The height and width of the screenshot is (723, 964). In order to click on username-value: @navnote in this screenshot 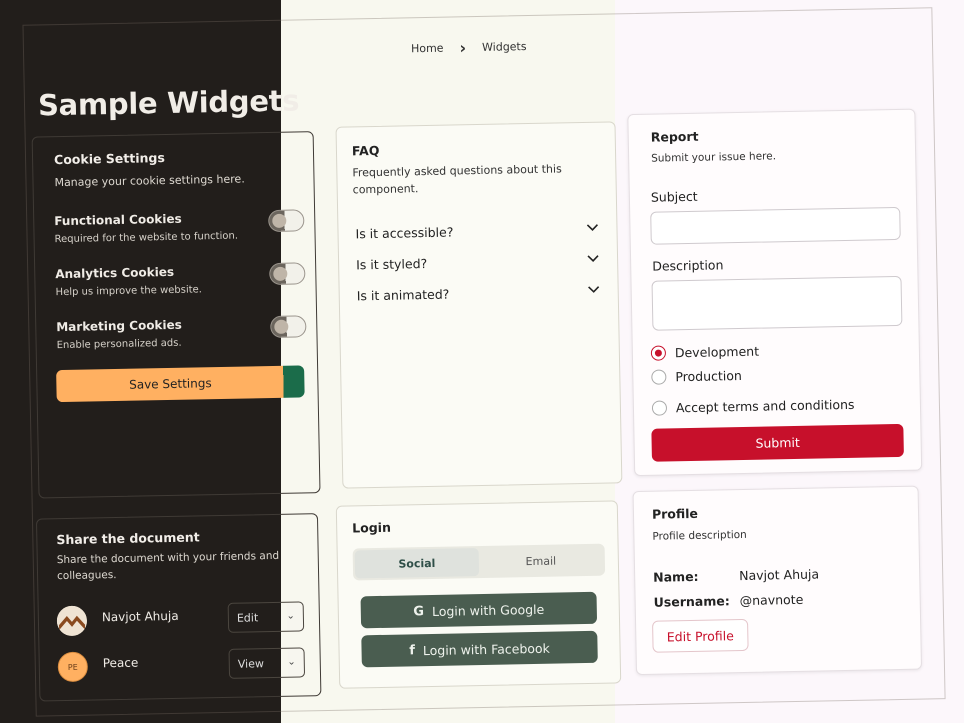, I will do `click(771, 600)`.